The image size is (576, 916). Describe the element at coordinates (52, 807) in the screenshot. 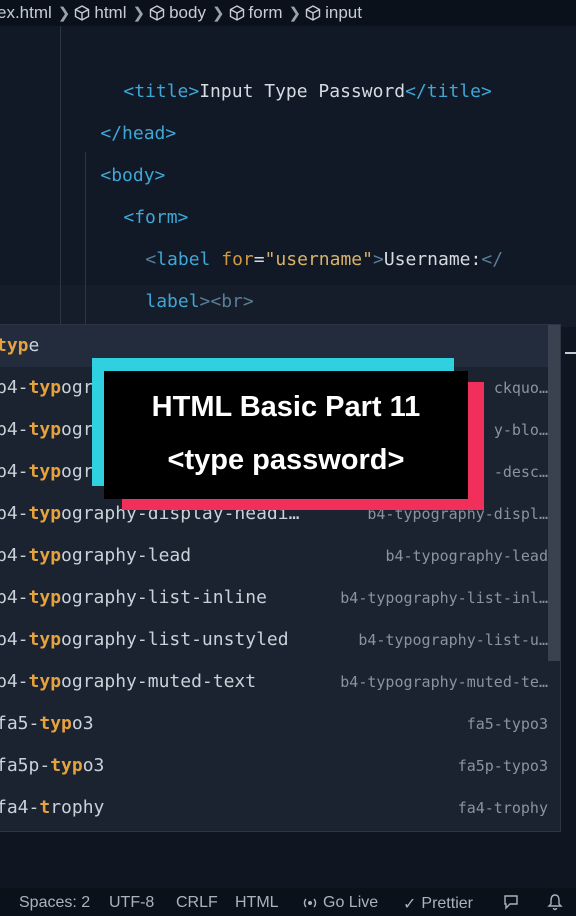

I see `suggestion-label: fa4-trophy` at that location.